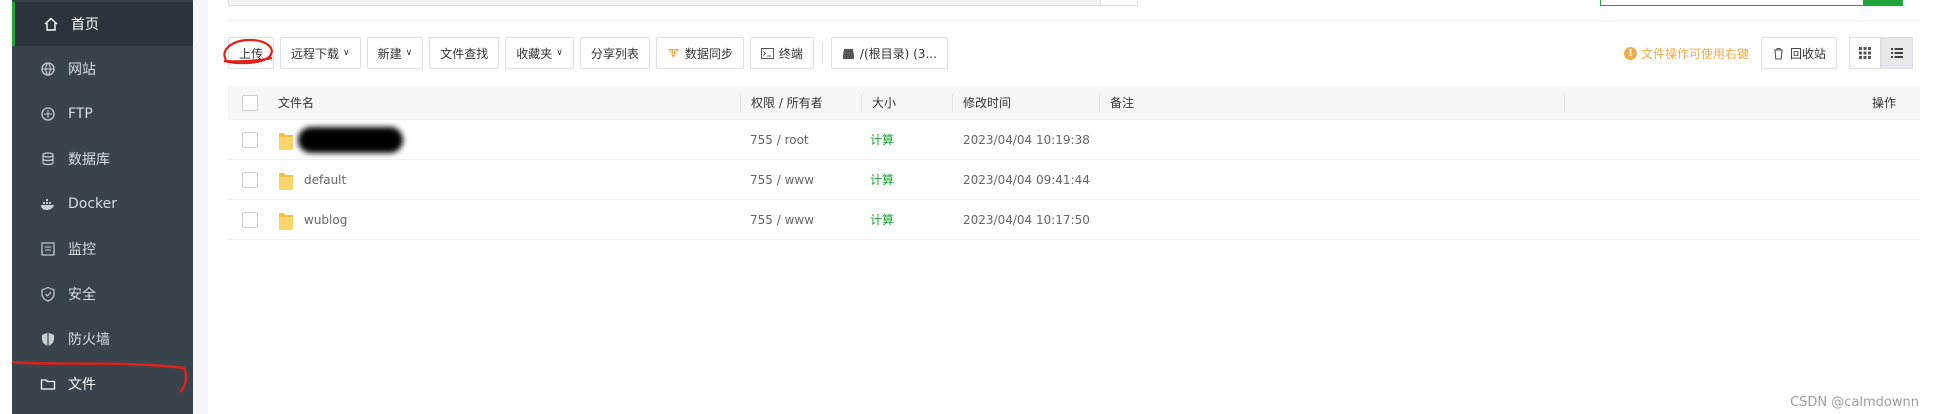 The width and height of the screenshot is (1933, 414). Describe the element at coordinates (800, 140) in the screenshot. I see `perm-cell: 755 / root` at that location.